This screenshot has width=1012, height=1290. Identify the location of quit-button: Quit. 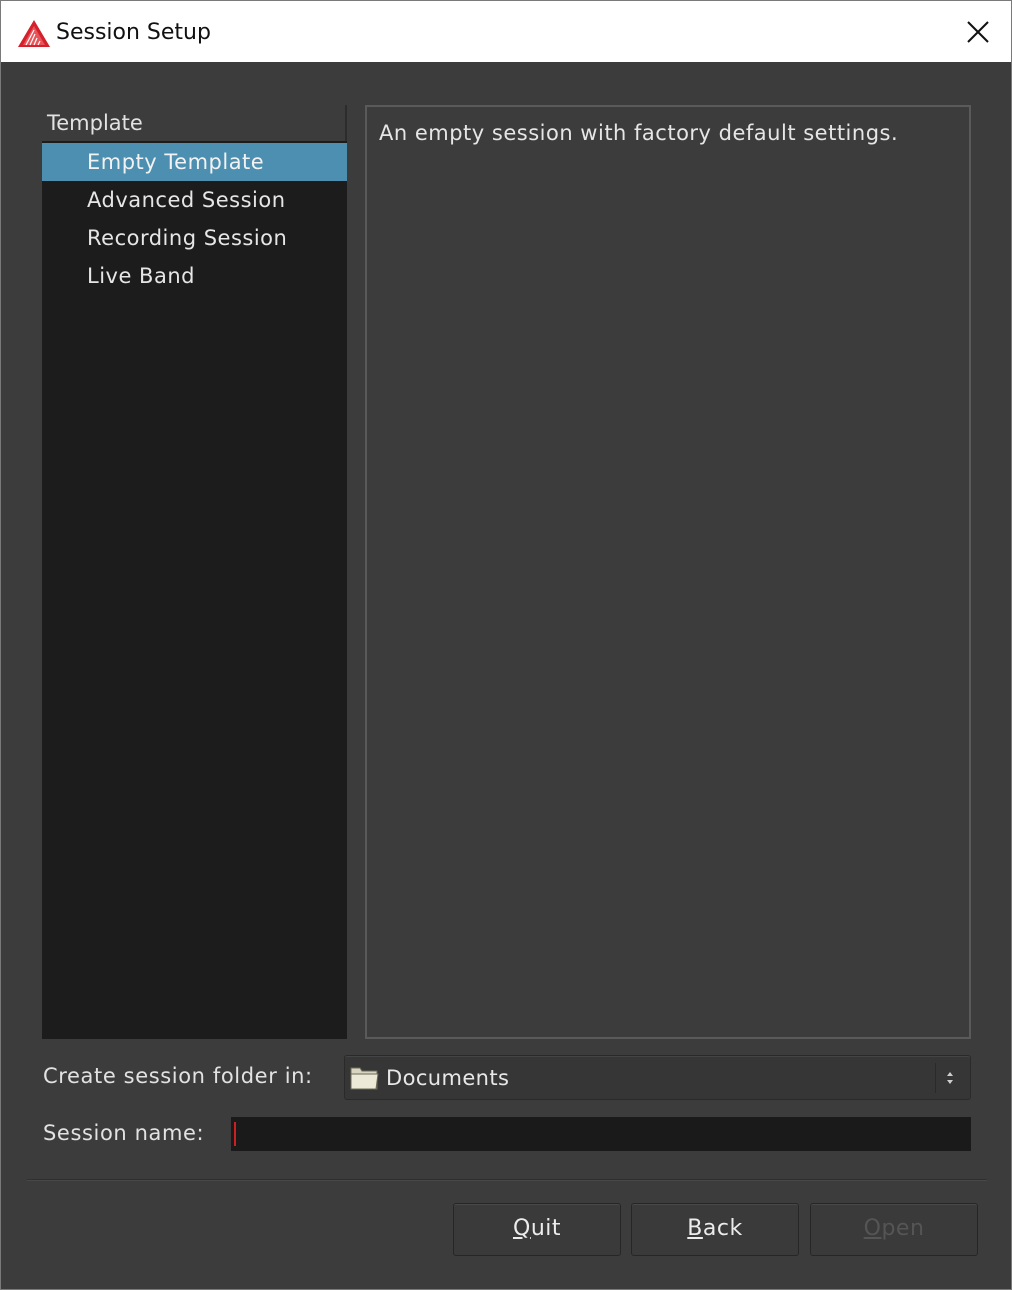
(537, 1229).